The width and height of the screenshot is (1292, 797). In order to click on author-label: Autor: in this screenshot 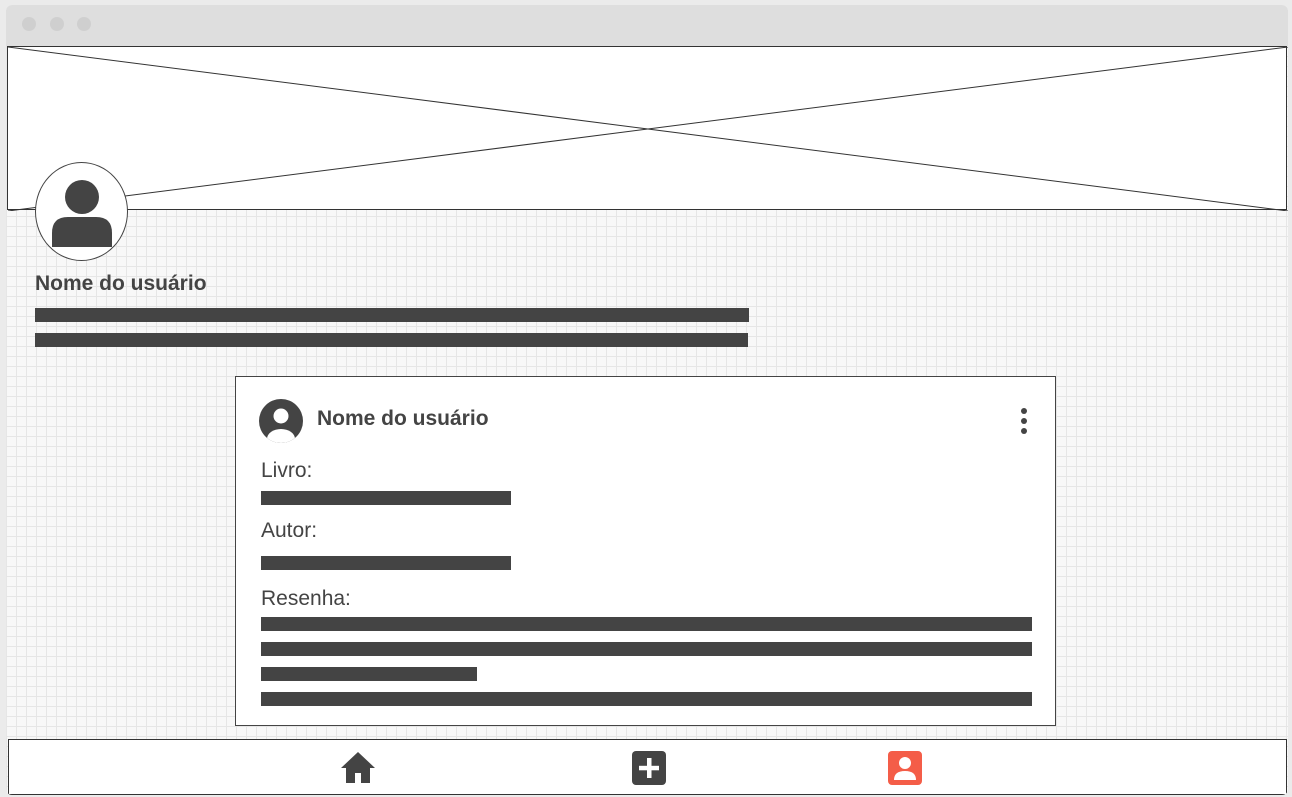, I will do `click(289, 530)`.